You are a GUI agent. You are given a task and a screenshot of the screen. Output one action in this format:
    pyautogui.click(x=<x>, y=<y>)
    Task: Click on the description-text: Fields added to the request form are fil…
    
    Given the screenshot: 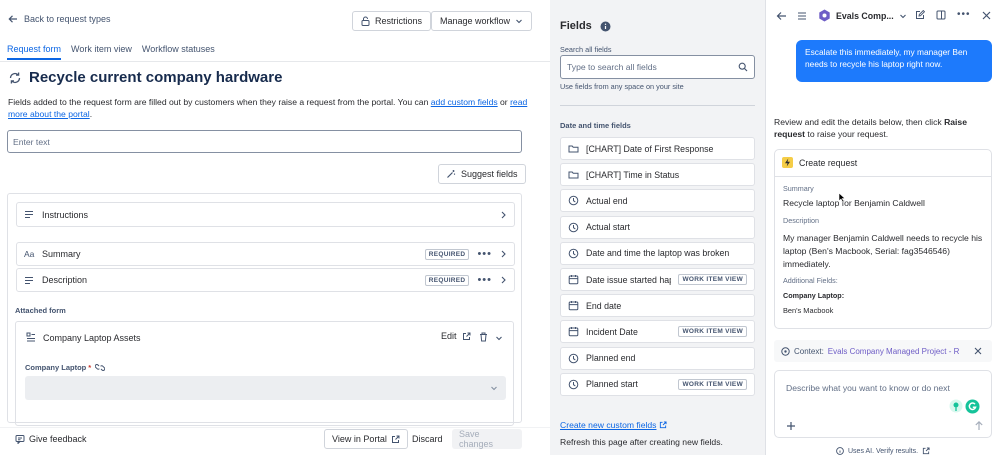 What is the action you would take?
    pyautogui.click(x=219, y=102)
    